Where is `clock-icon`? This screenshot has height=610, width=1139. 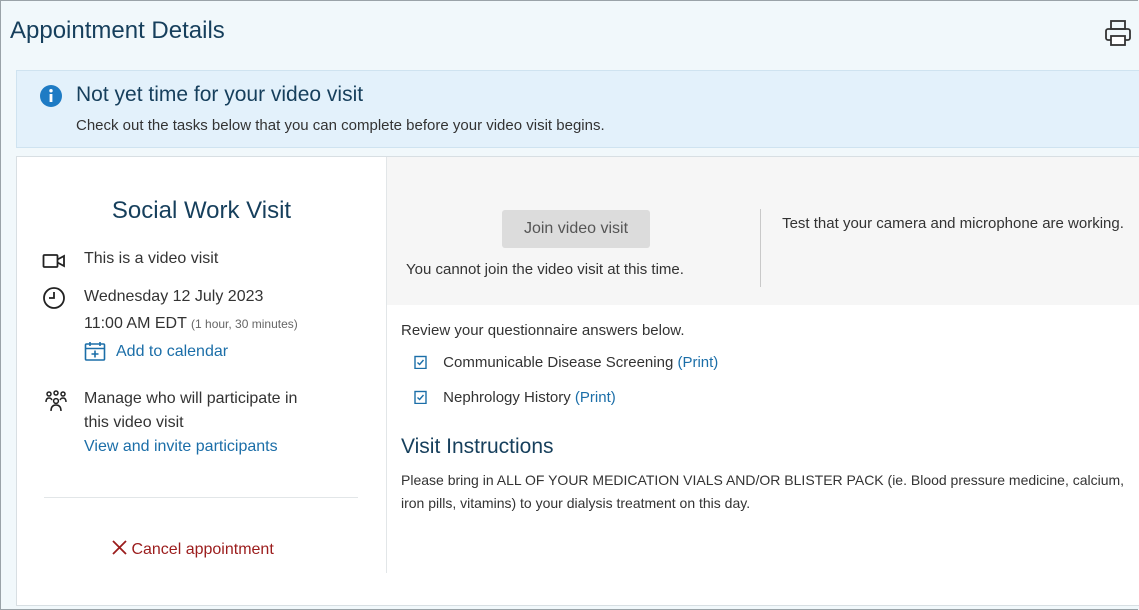
clock-icon is located at coordinates (54, 298).